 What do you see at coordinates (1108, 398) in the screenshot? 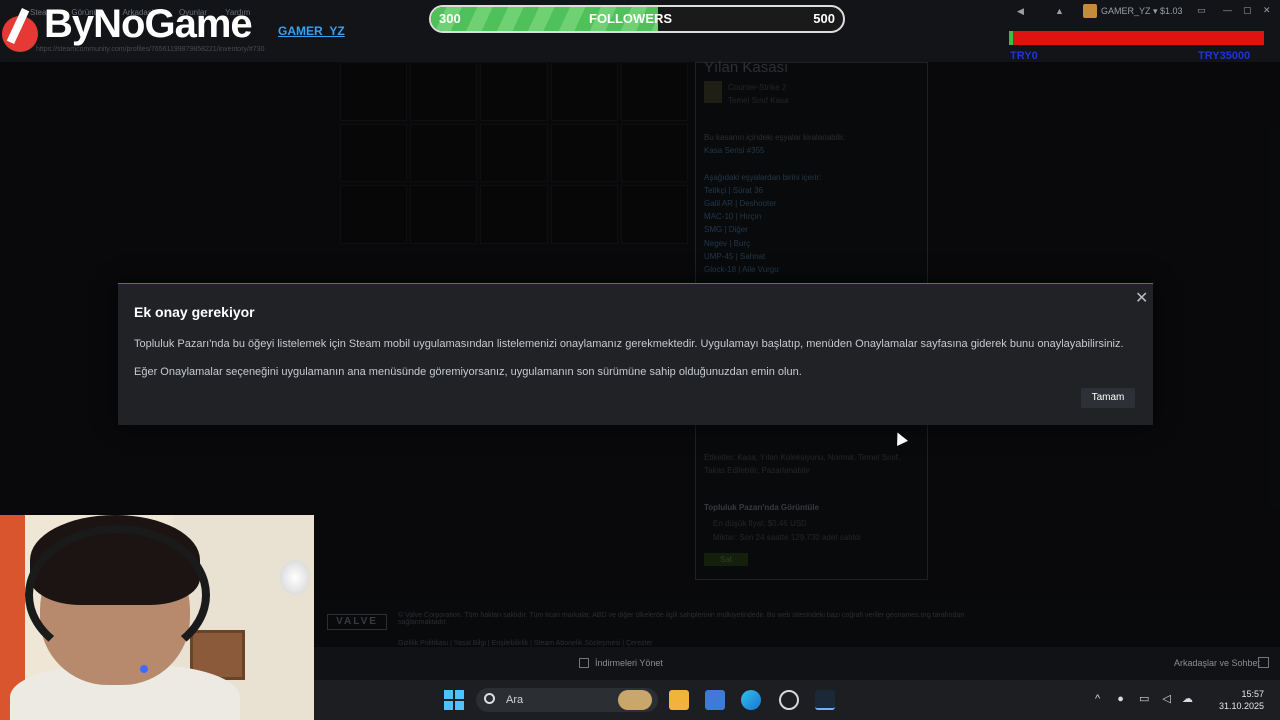
I see `ok-button: Tamam` at bounding box center [1108, 398].